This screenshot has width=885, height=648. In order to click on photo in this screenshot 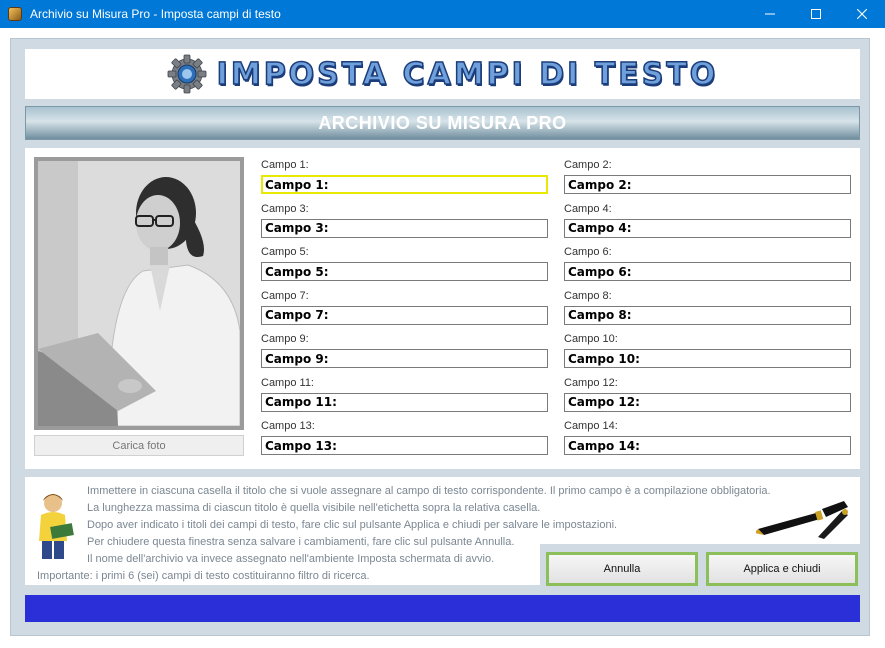, I will do `click(139, 293)`.